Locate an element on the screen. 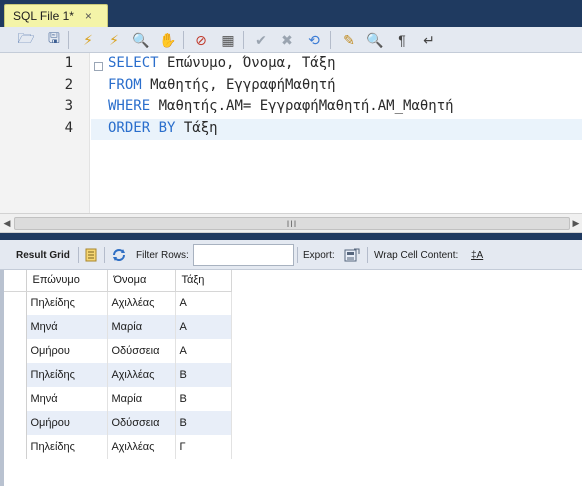 Image resolution: width=582 pixels, height=486 pixels. table-row: Πηλείδης Αχιλλέας Β is located at coordinates (118, 375).